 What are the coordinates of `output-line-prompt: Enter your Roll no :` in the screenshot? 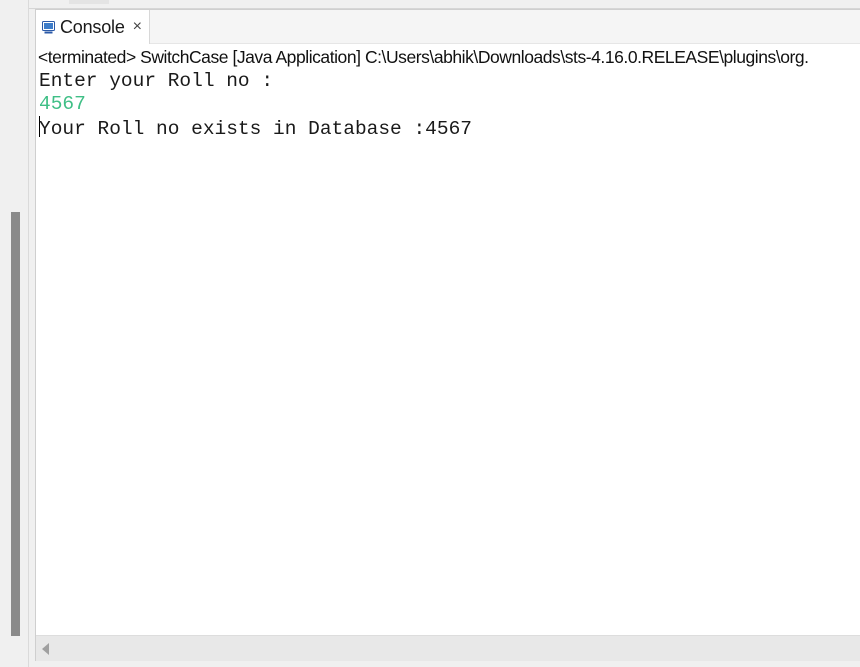 It's located at (156, 81).